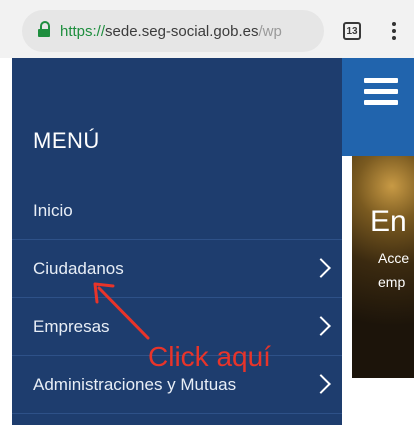 Image resolution: width=414 pixels, height=425 pixels. Describe the element at coordinates (388, 221) in the screenshot. I see `hero-title: En` at that location.